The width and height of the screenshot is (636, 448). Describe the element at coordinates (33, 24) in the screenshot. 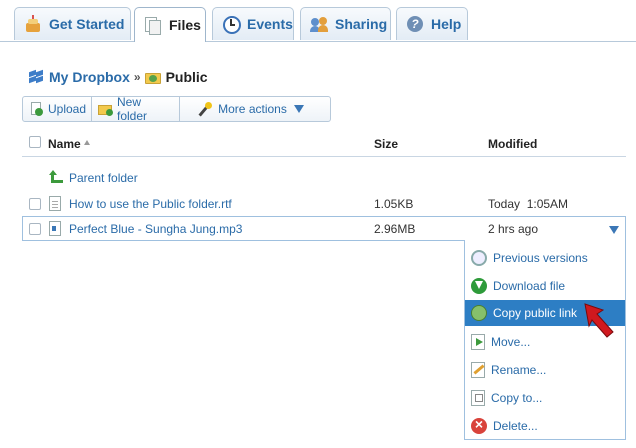

I see `cake-icon` at that location.